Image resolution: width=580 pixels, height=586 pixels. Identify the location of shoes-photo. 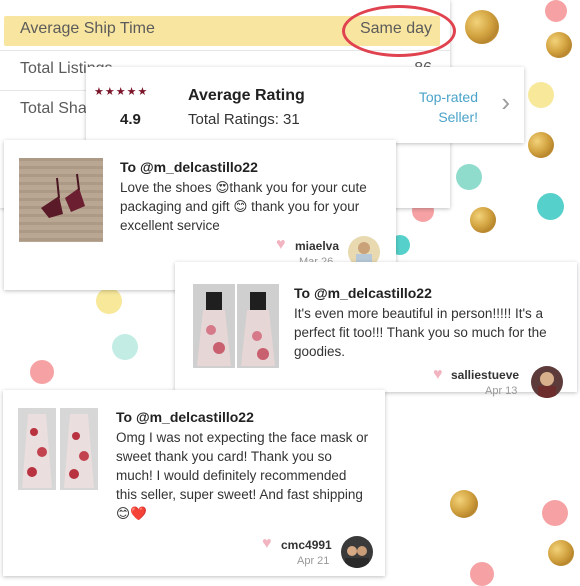
(61, 200).